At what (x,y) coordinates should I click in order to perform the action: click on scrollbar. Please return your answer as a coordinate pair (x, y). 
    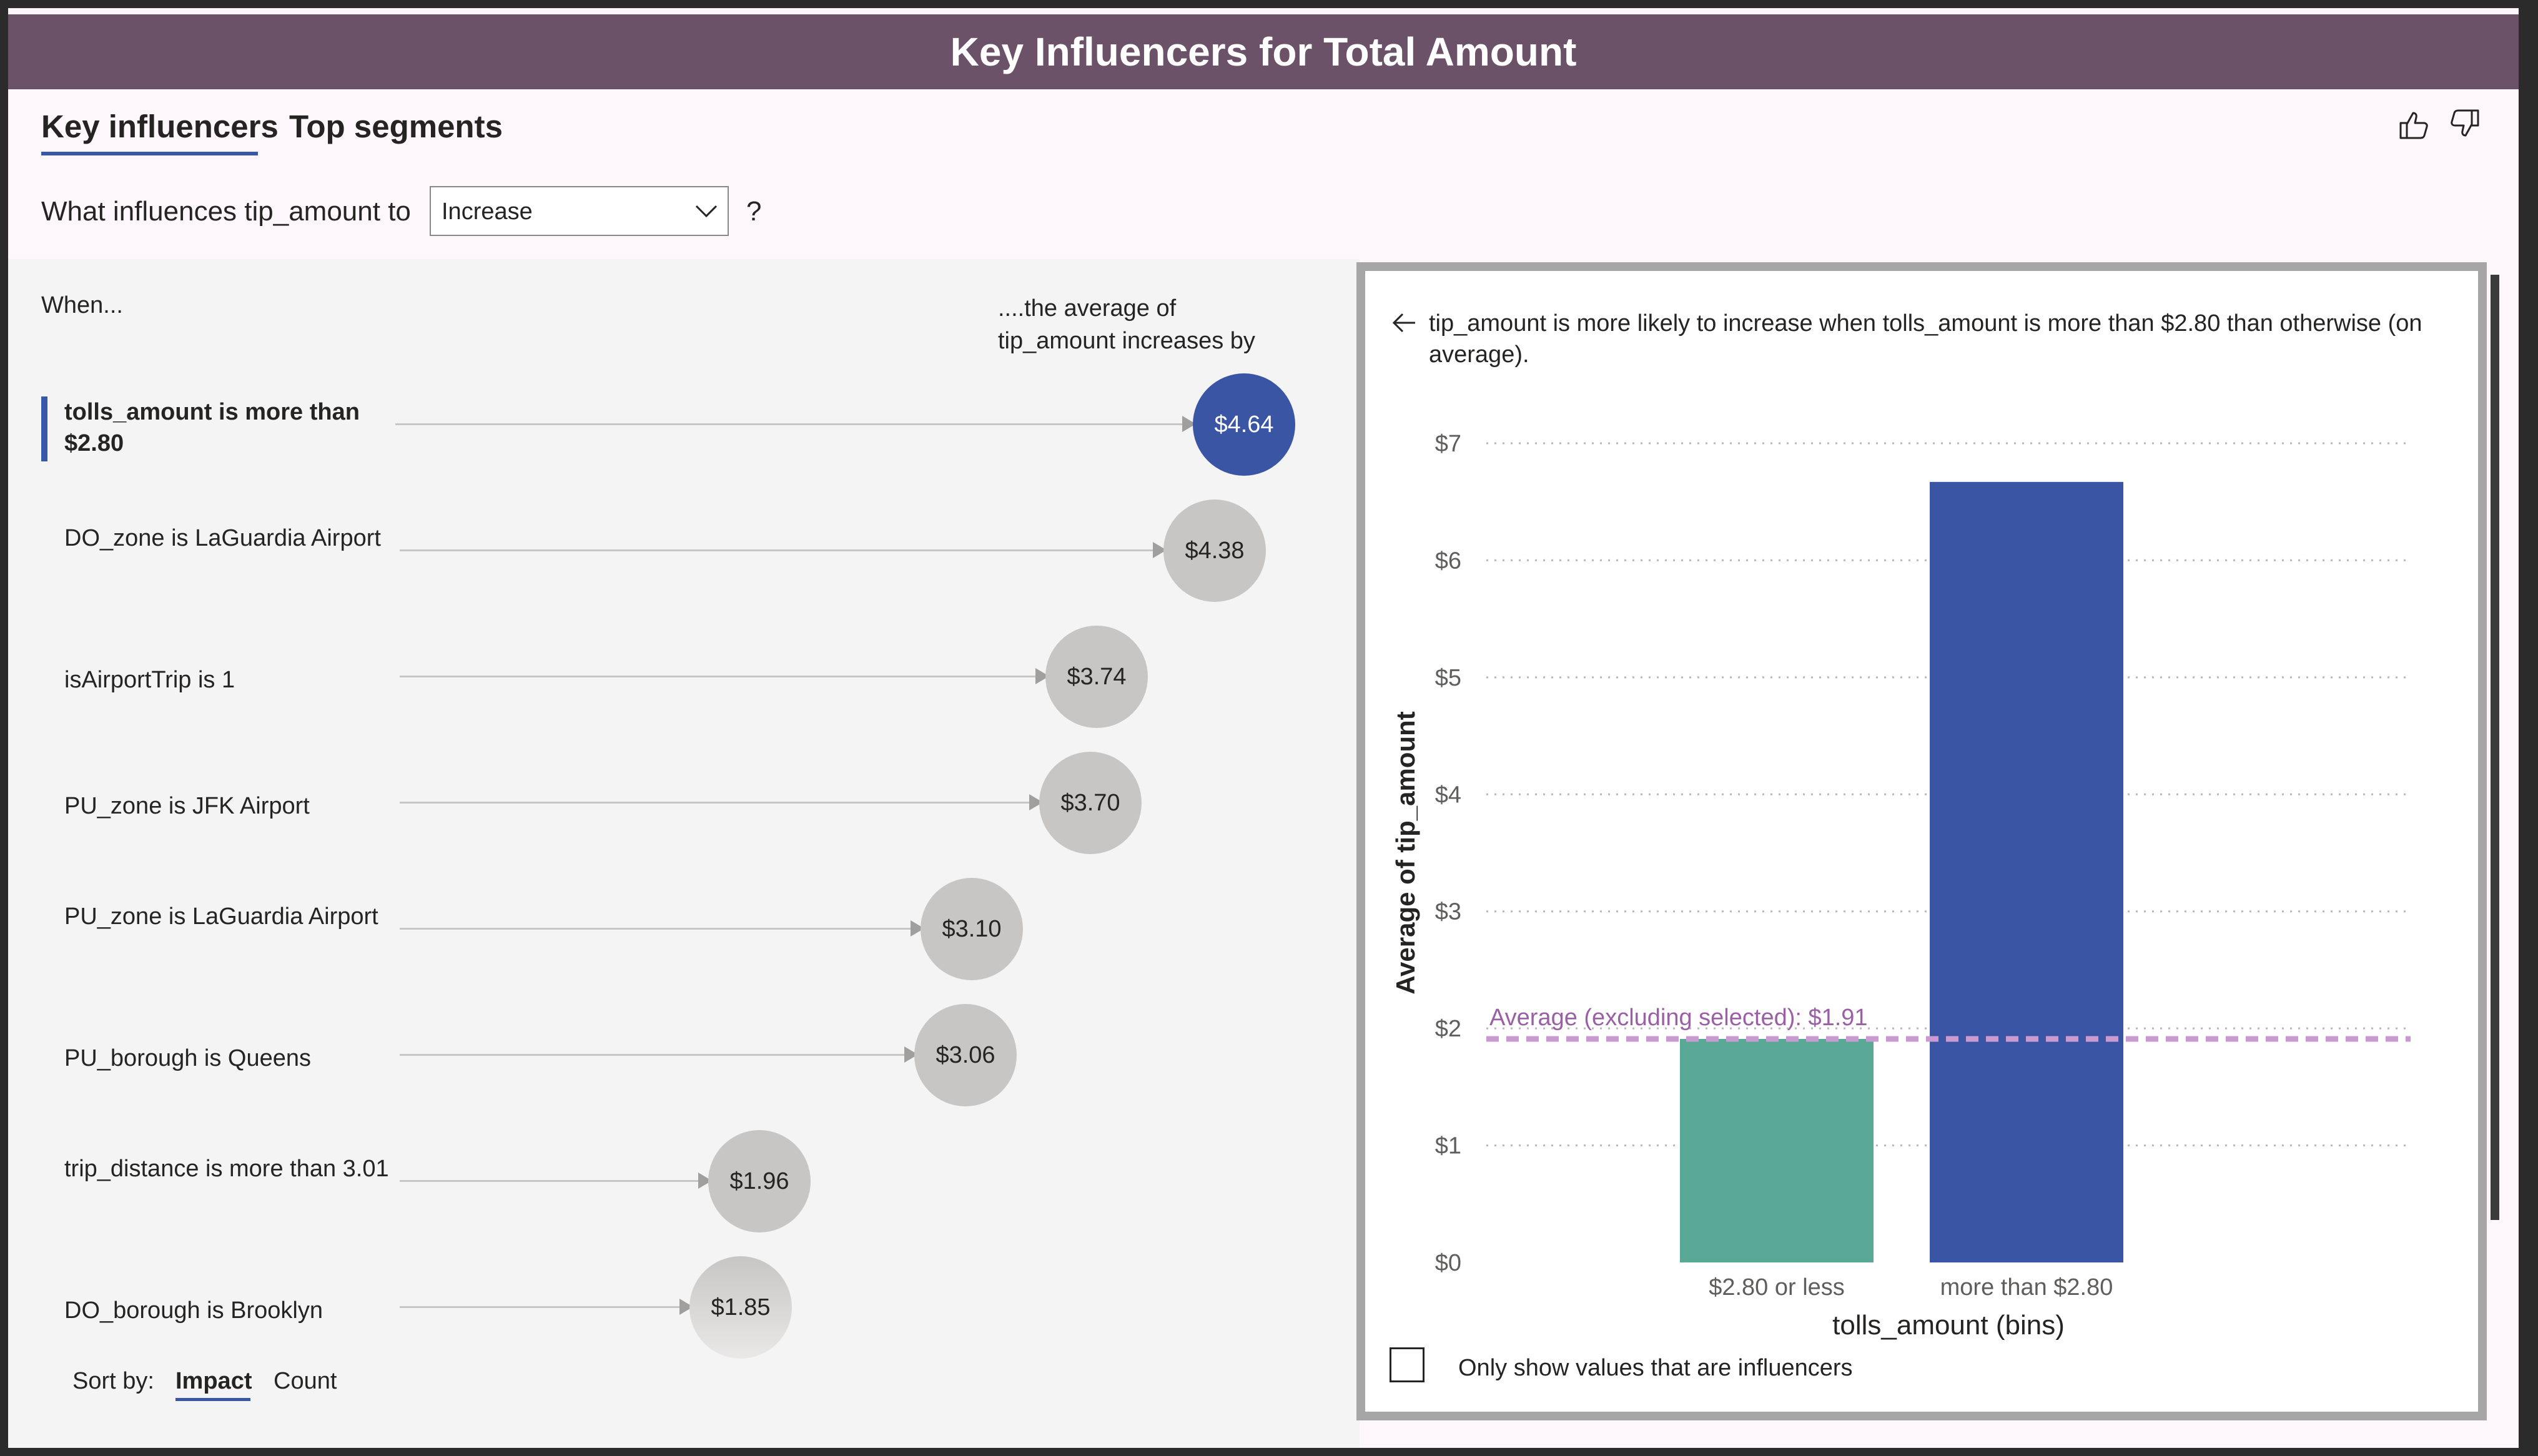
    Looking at the image, I should click on (2495, 747).